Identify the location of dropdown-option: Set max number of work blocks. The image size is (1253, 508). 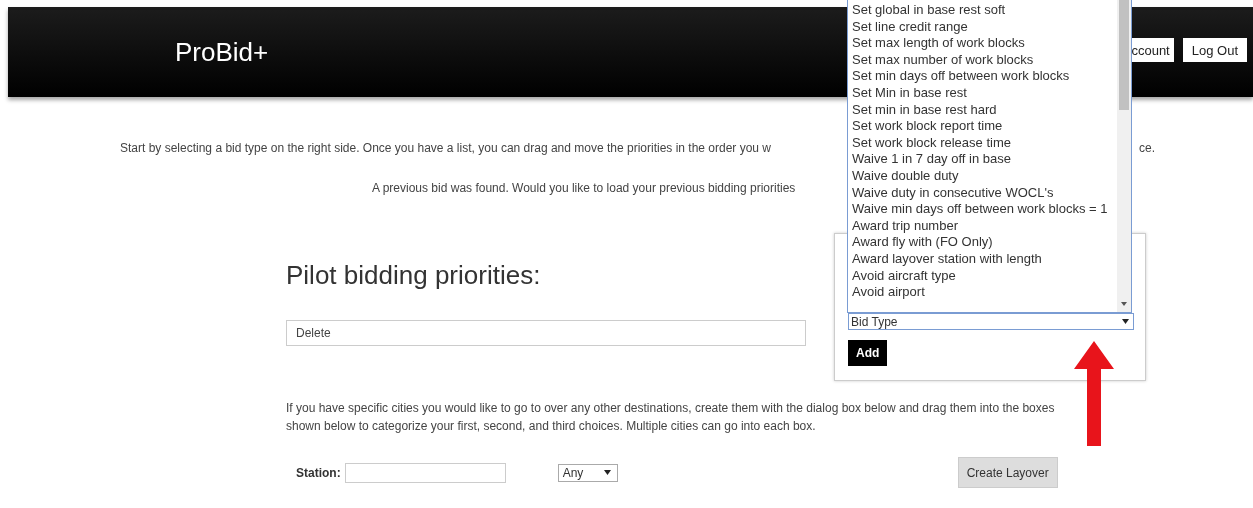
(984, 60).